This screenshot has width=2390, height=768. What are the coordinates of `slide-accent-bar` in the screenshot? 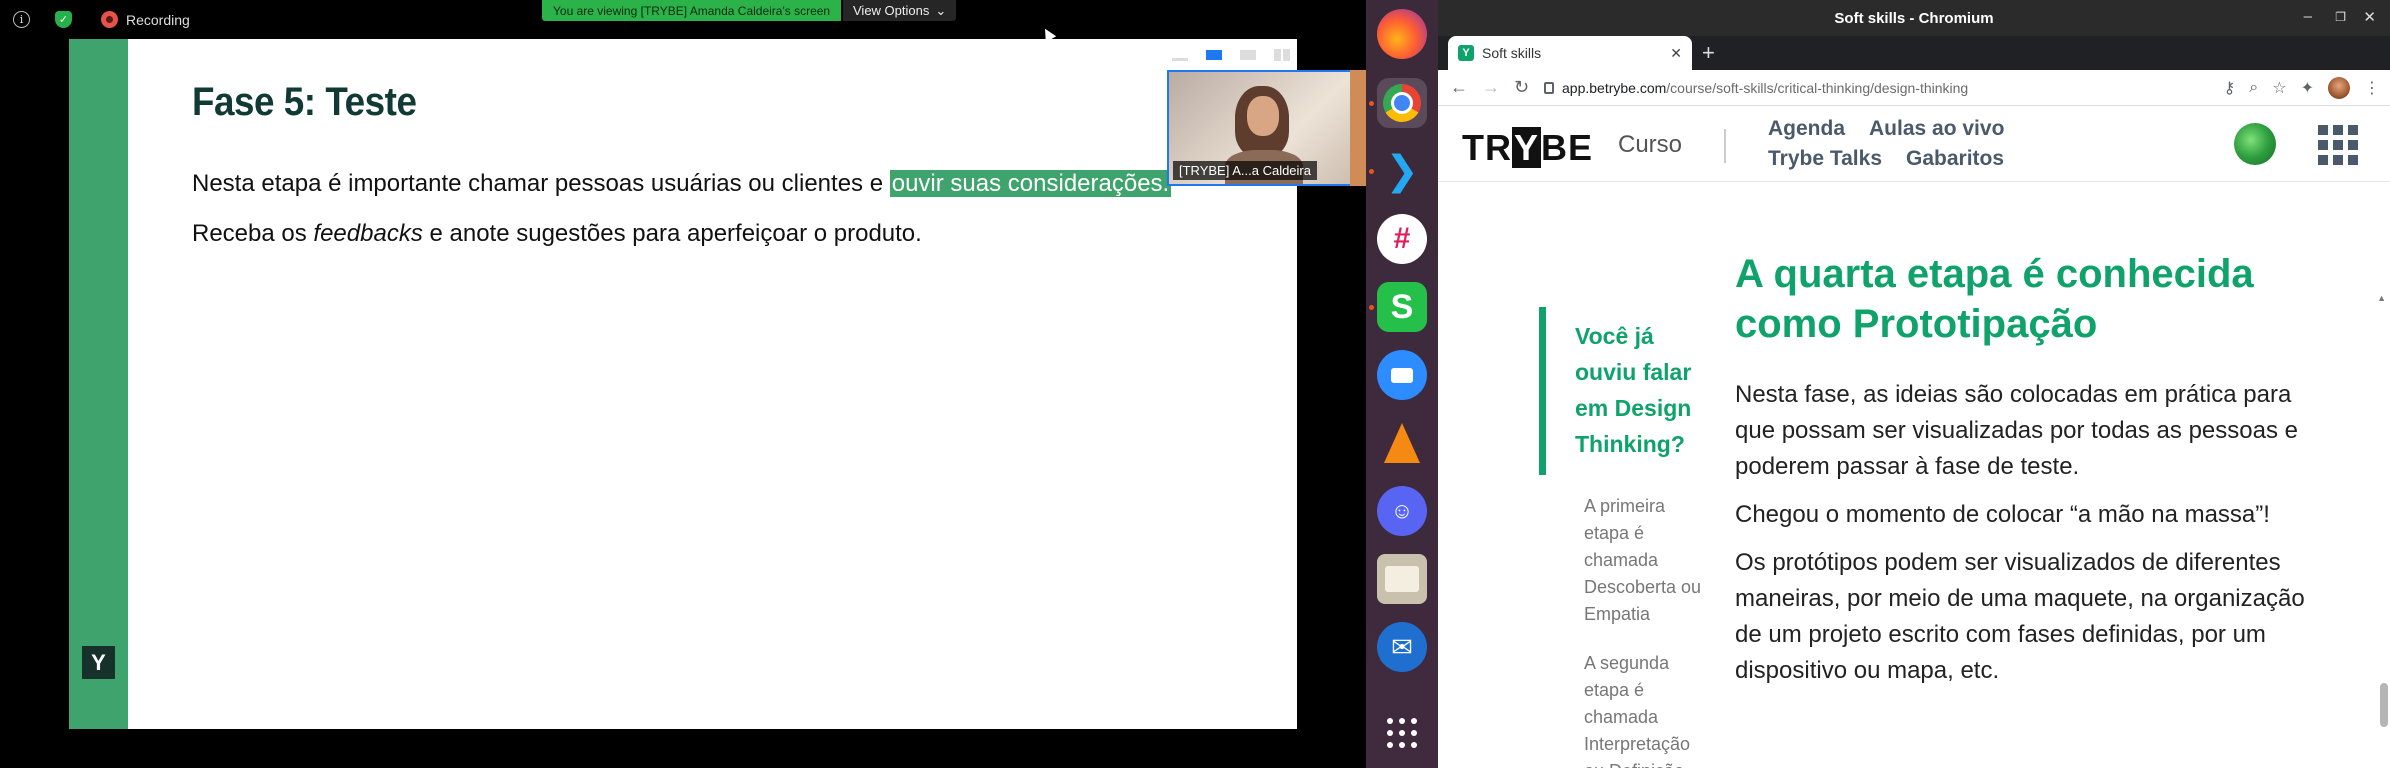 It's located at (98, 384).